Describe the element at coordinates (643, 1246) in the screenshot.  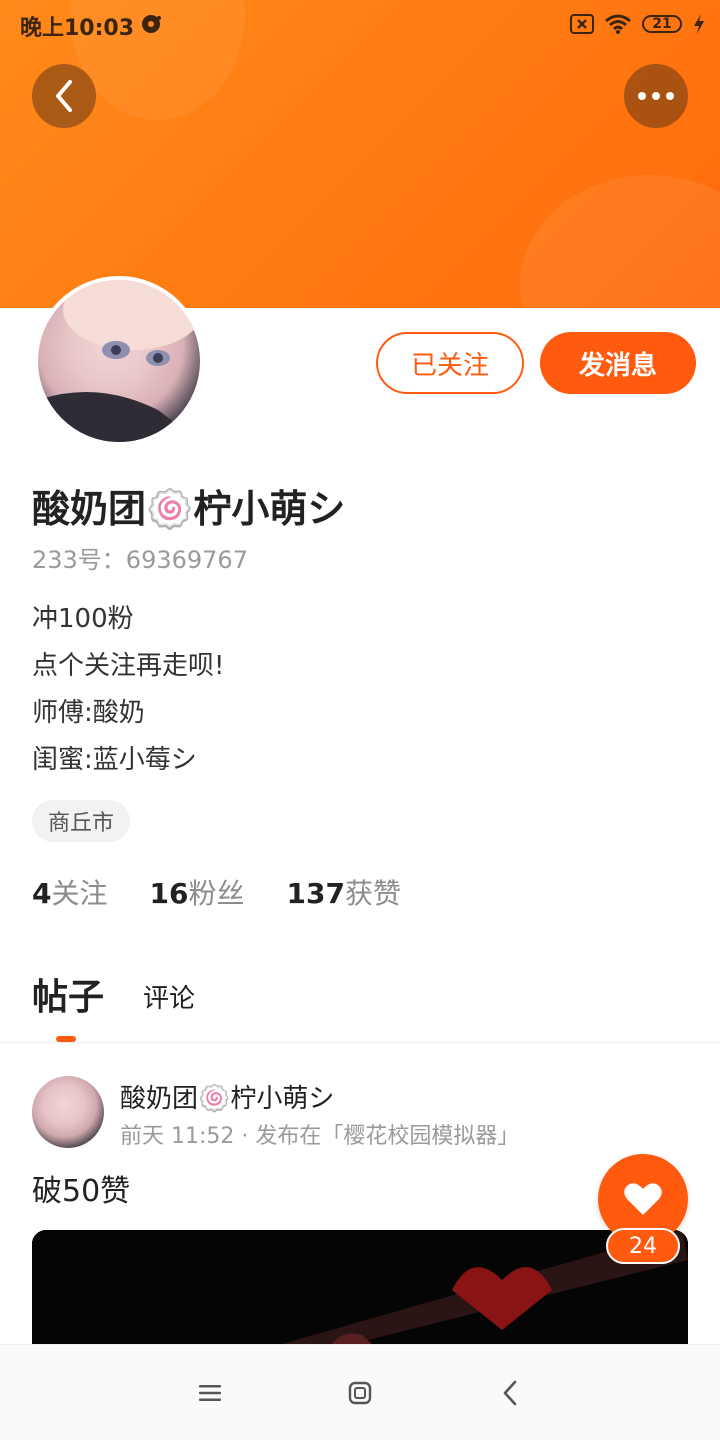
I see `like-count-badge: 24` at that location.